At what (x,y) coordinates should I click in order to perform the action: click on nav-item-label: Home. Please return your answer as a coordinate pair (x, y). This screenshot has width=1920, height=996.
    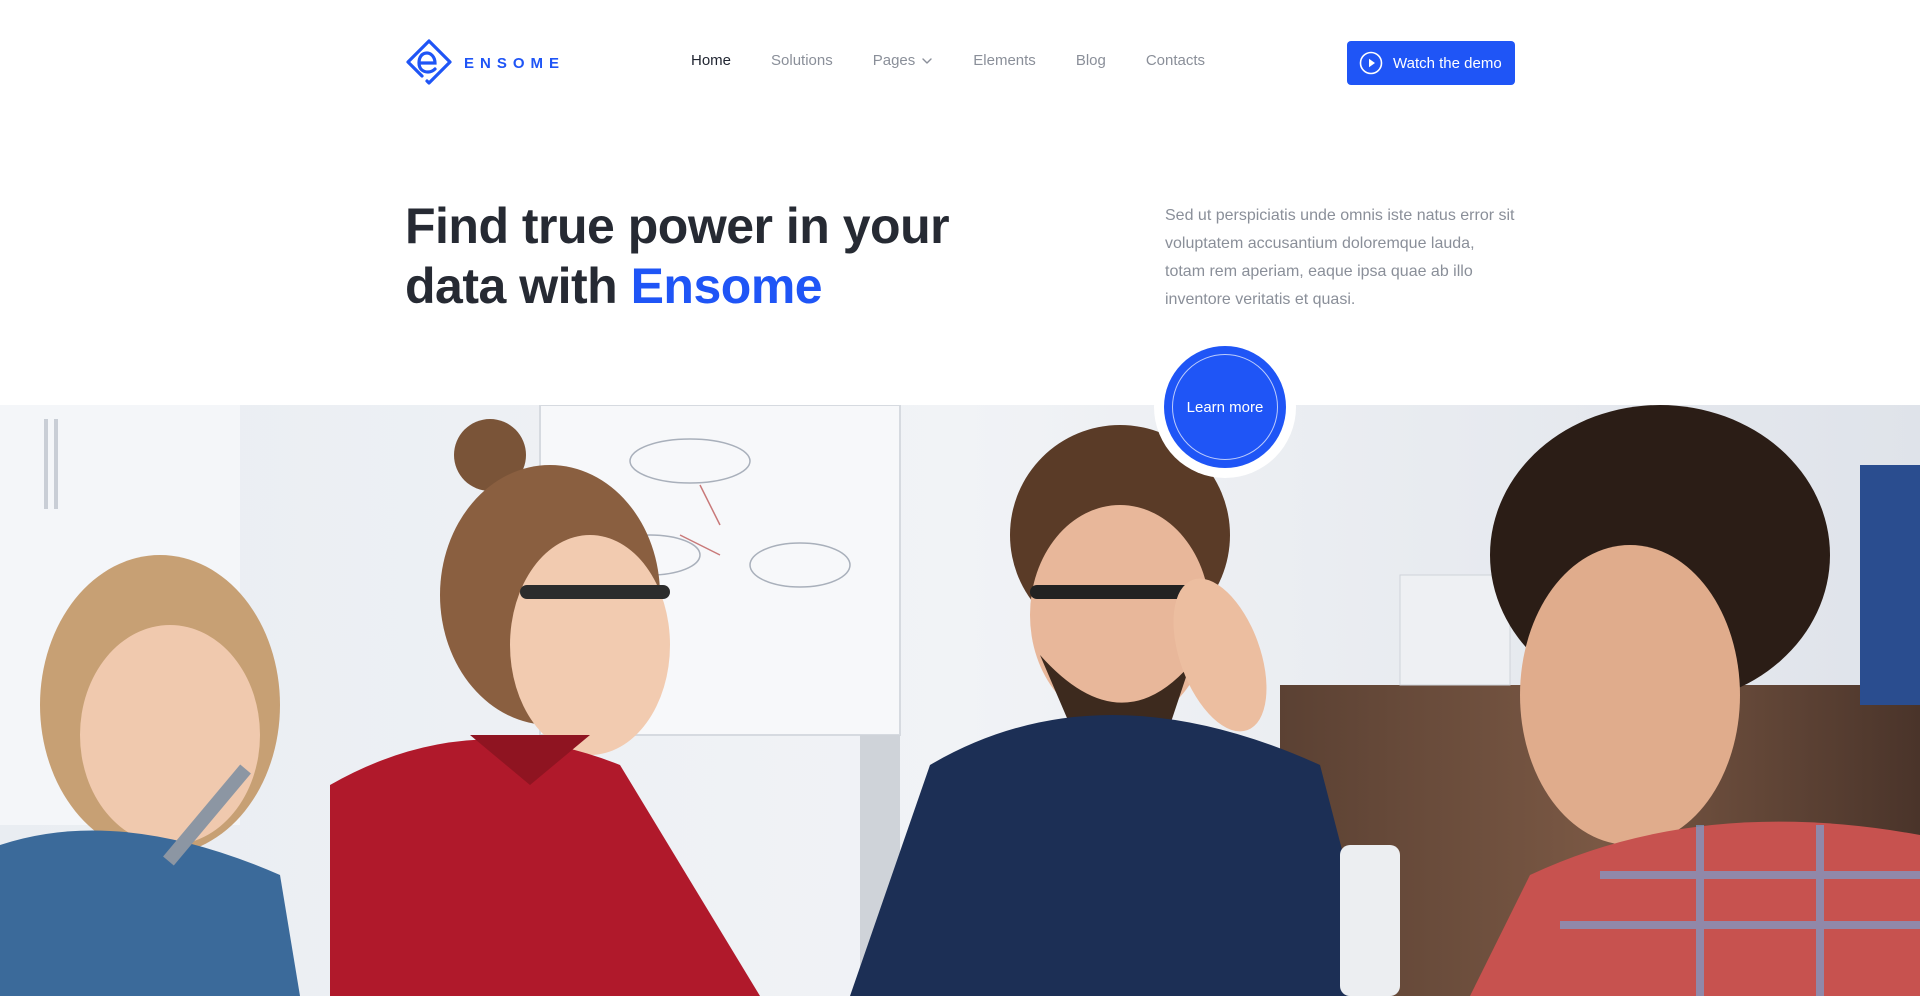
    Looking at the image, I should click on (711, 60).